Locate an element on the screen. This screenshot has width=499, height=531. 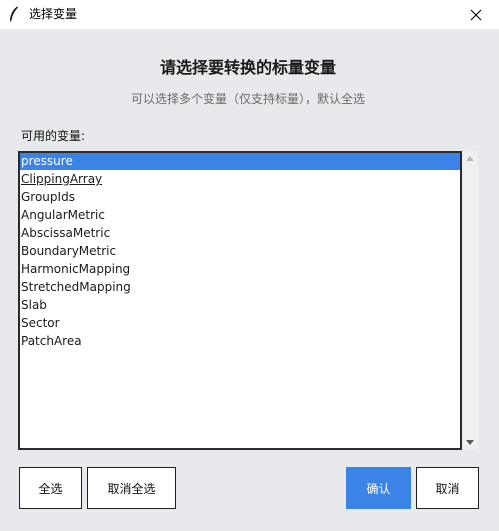
scroll-up-arrow-icon is located at coordinates (470, 158).